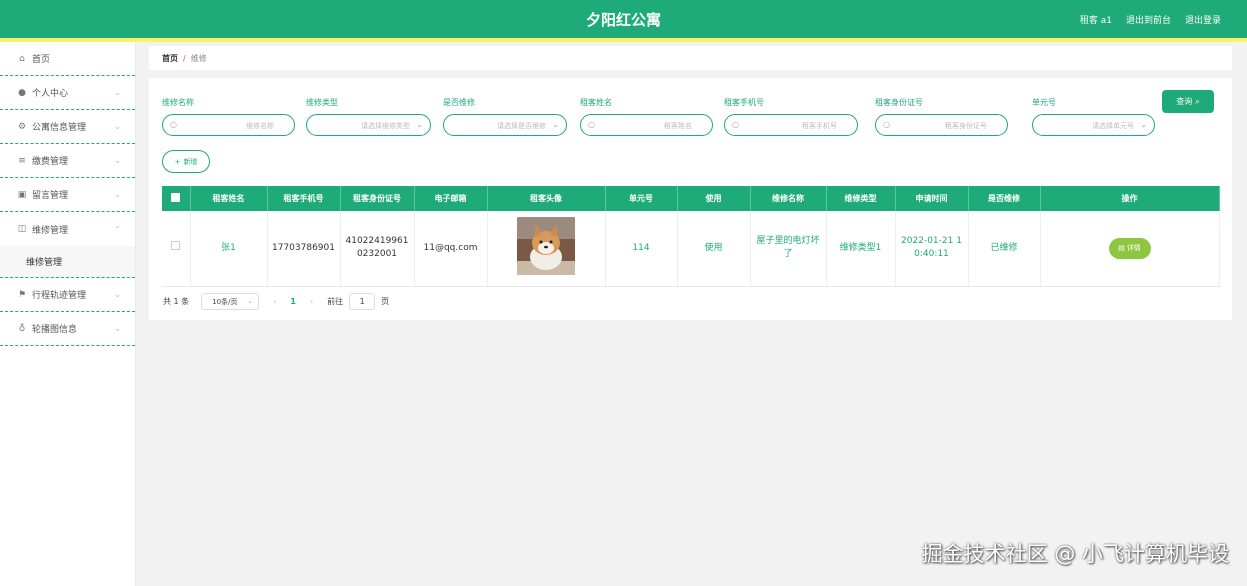 The width and height of the screenshot is (1247, 586). I want to click on top-header: 夕阳红公寓 租客 a1 退出到前台 退出登录, so click(623, 19).